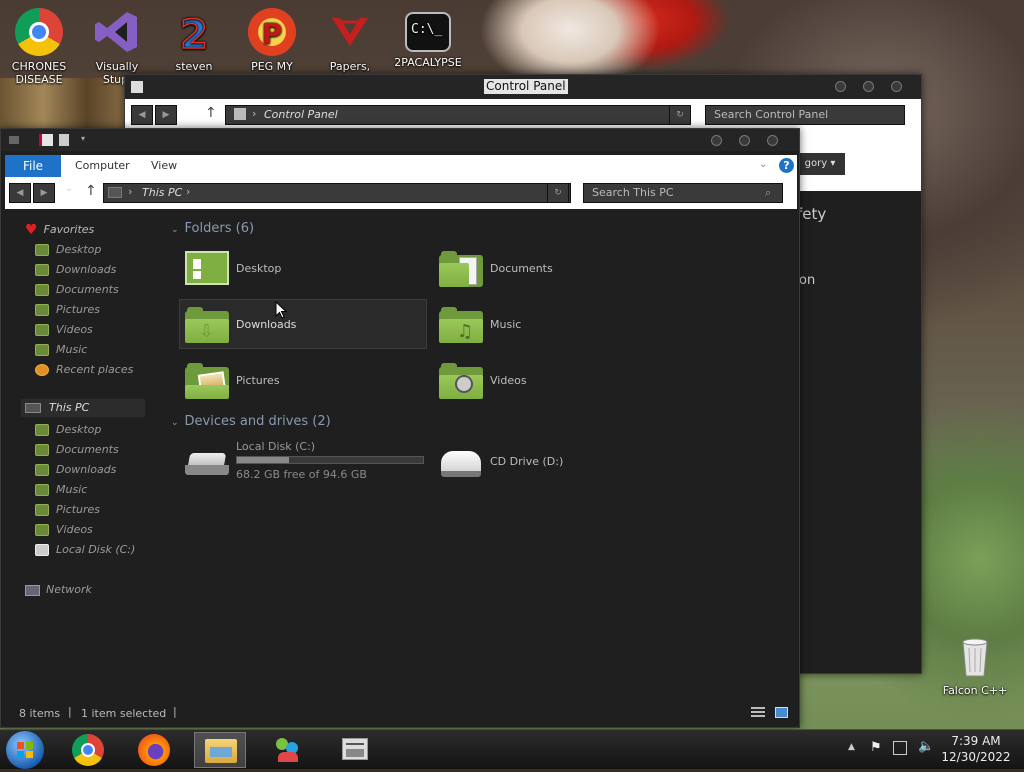  Describe the element at coordinates (207, 464) in the screenshot. I see `hard-drive-icon` at that location.